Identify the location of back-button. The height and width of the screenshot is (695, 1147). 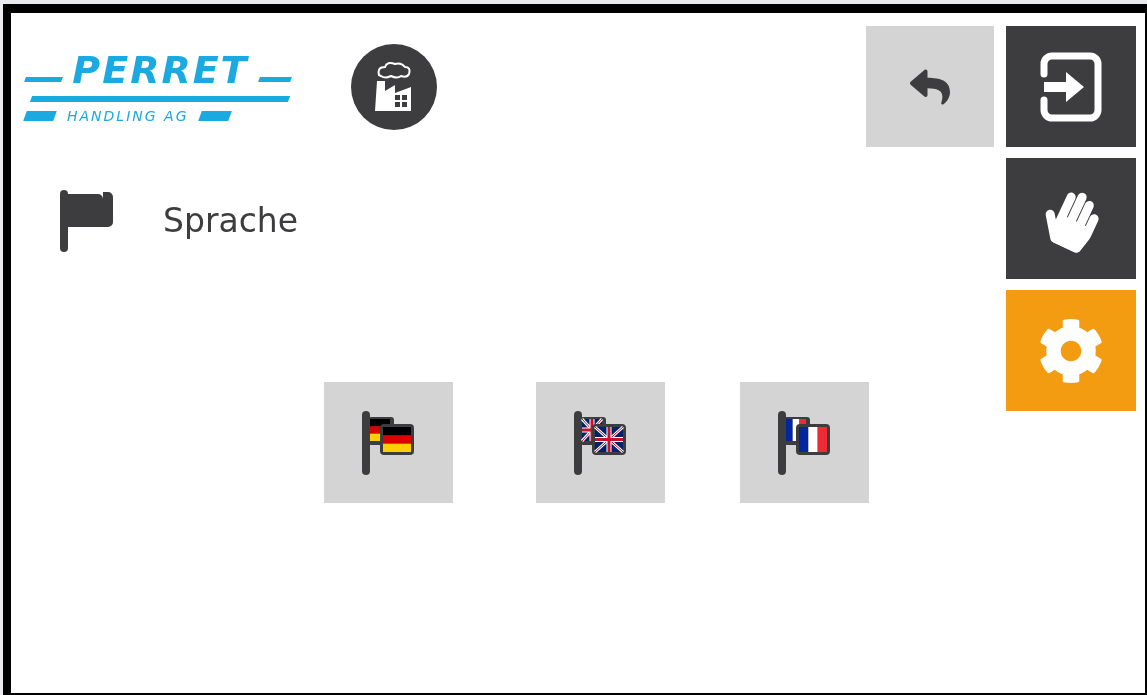
(930, 86).